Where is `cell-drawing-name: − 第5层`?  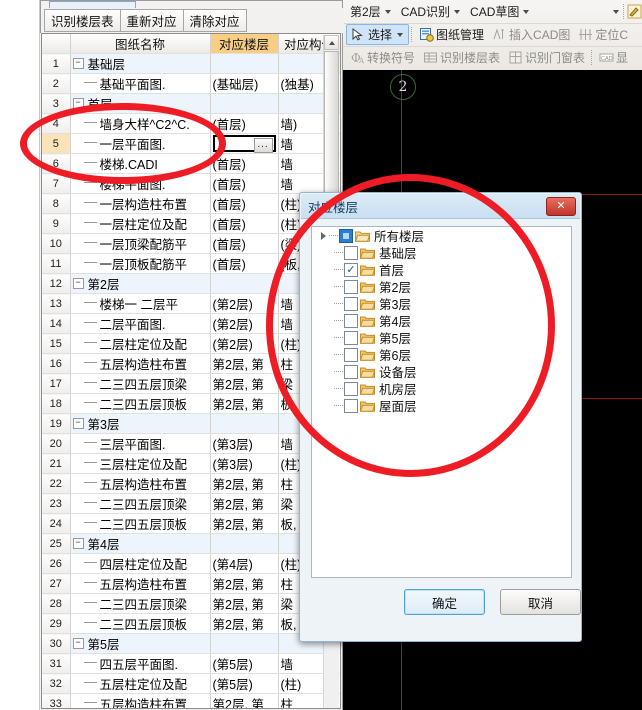 cell-drawing-name: − 第5层 is located at coordinates (140, 643).